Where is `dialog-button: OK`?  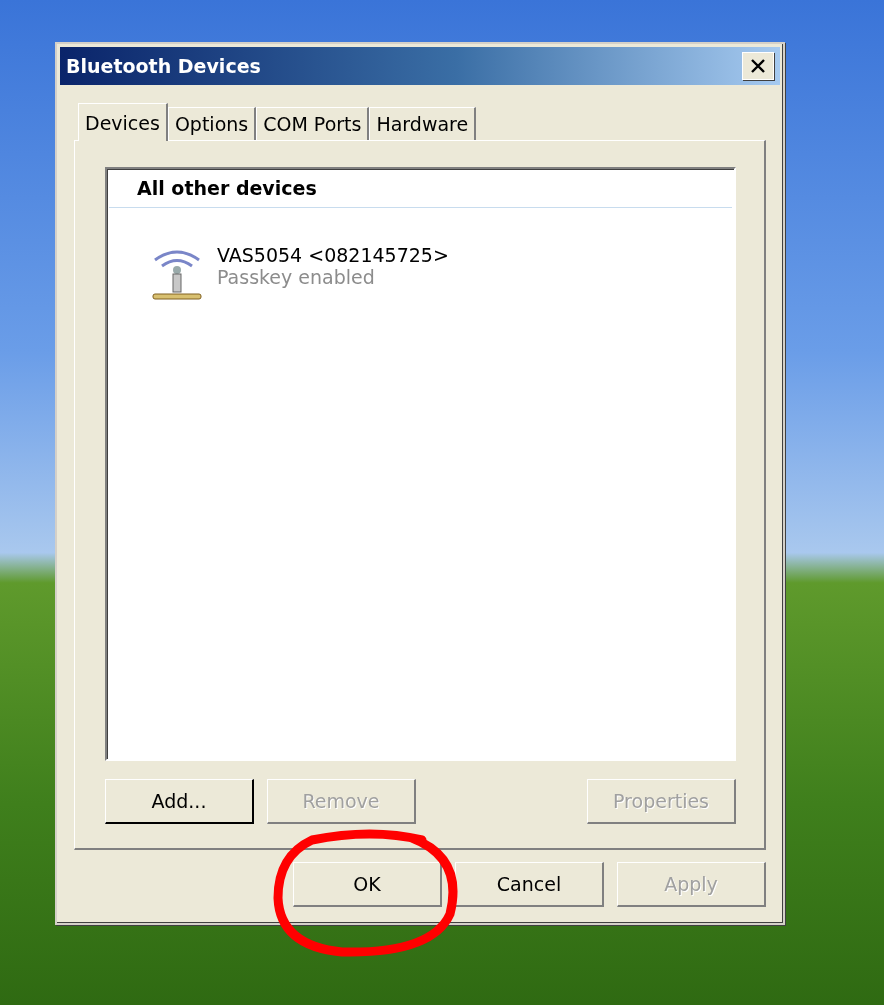
dialog-button: OK is located at coordinates (367, 884).